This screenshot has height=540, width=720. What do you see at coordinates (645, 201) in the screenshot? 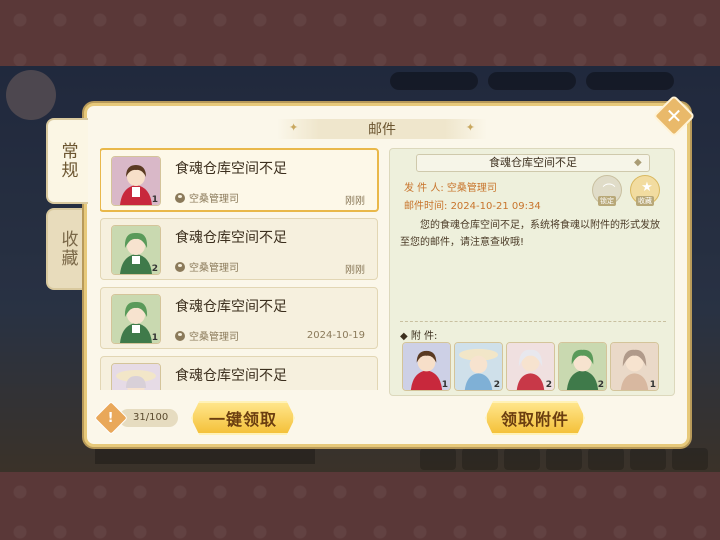
I see `favorite-label: 收藏` at bounding box center [645, 201].